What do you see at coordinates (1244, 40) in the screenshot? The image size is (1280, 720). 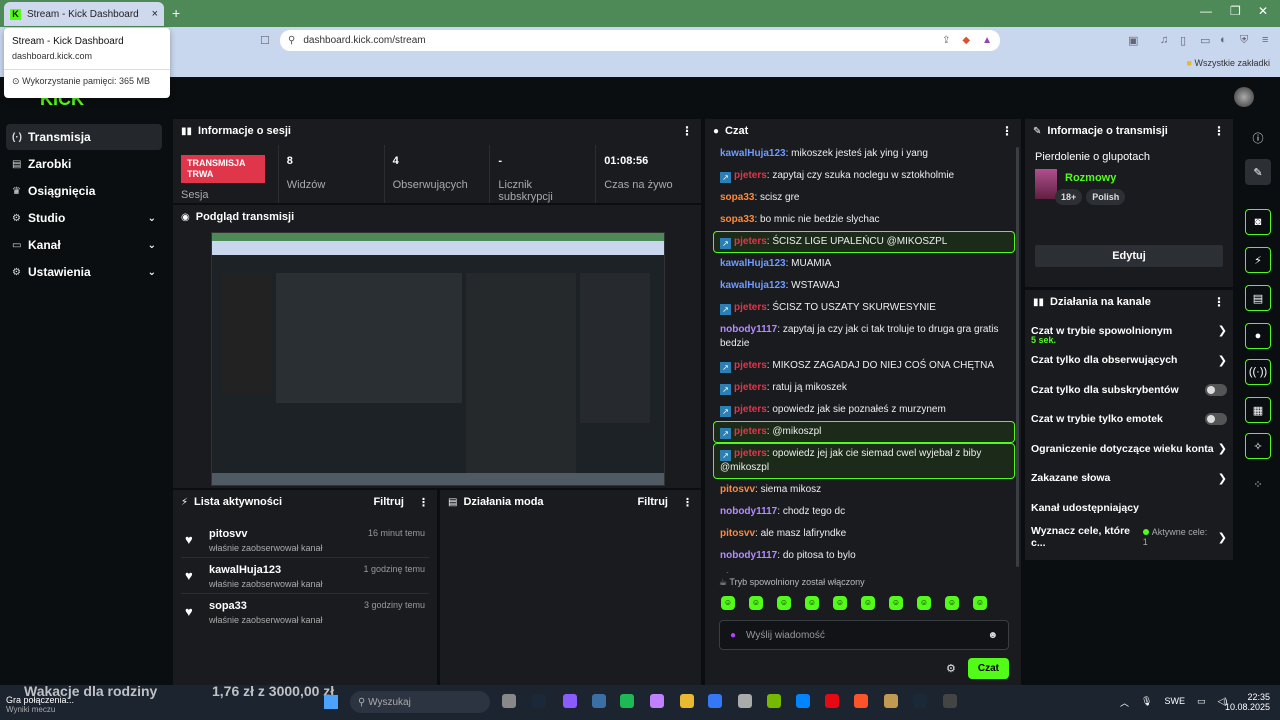 I see `shield-icon: ⛨` at bounding box center [1244, 40].